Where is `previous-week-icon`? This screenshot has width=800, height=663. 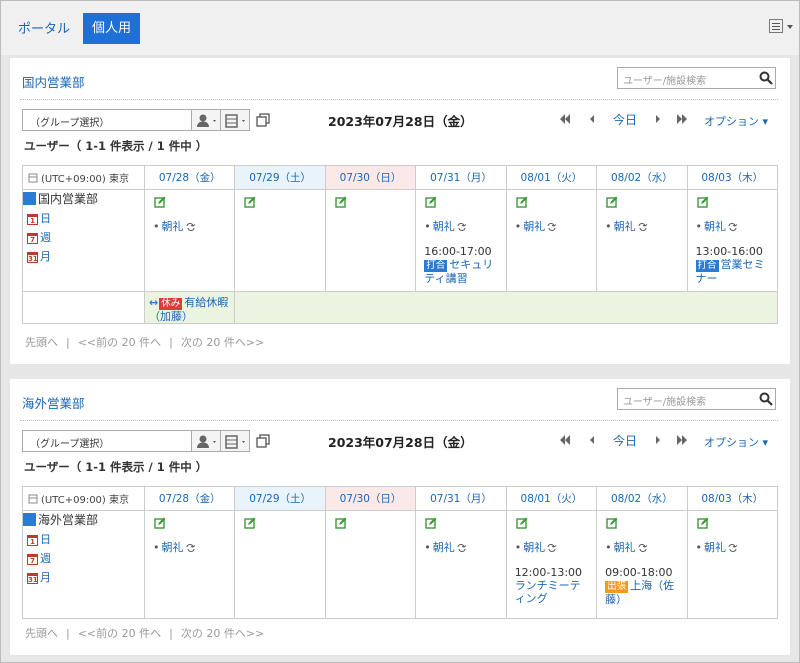
previous-week-icon is located at coordinates (565, 440).